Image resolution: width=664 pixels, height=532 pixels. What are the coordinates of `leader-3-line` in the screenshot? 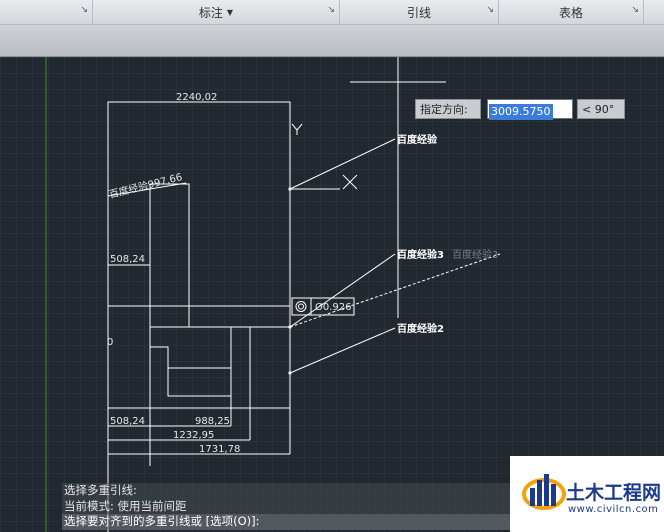 It's located at (342, 290).